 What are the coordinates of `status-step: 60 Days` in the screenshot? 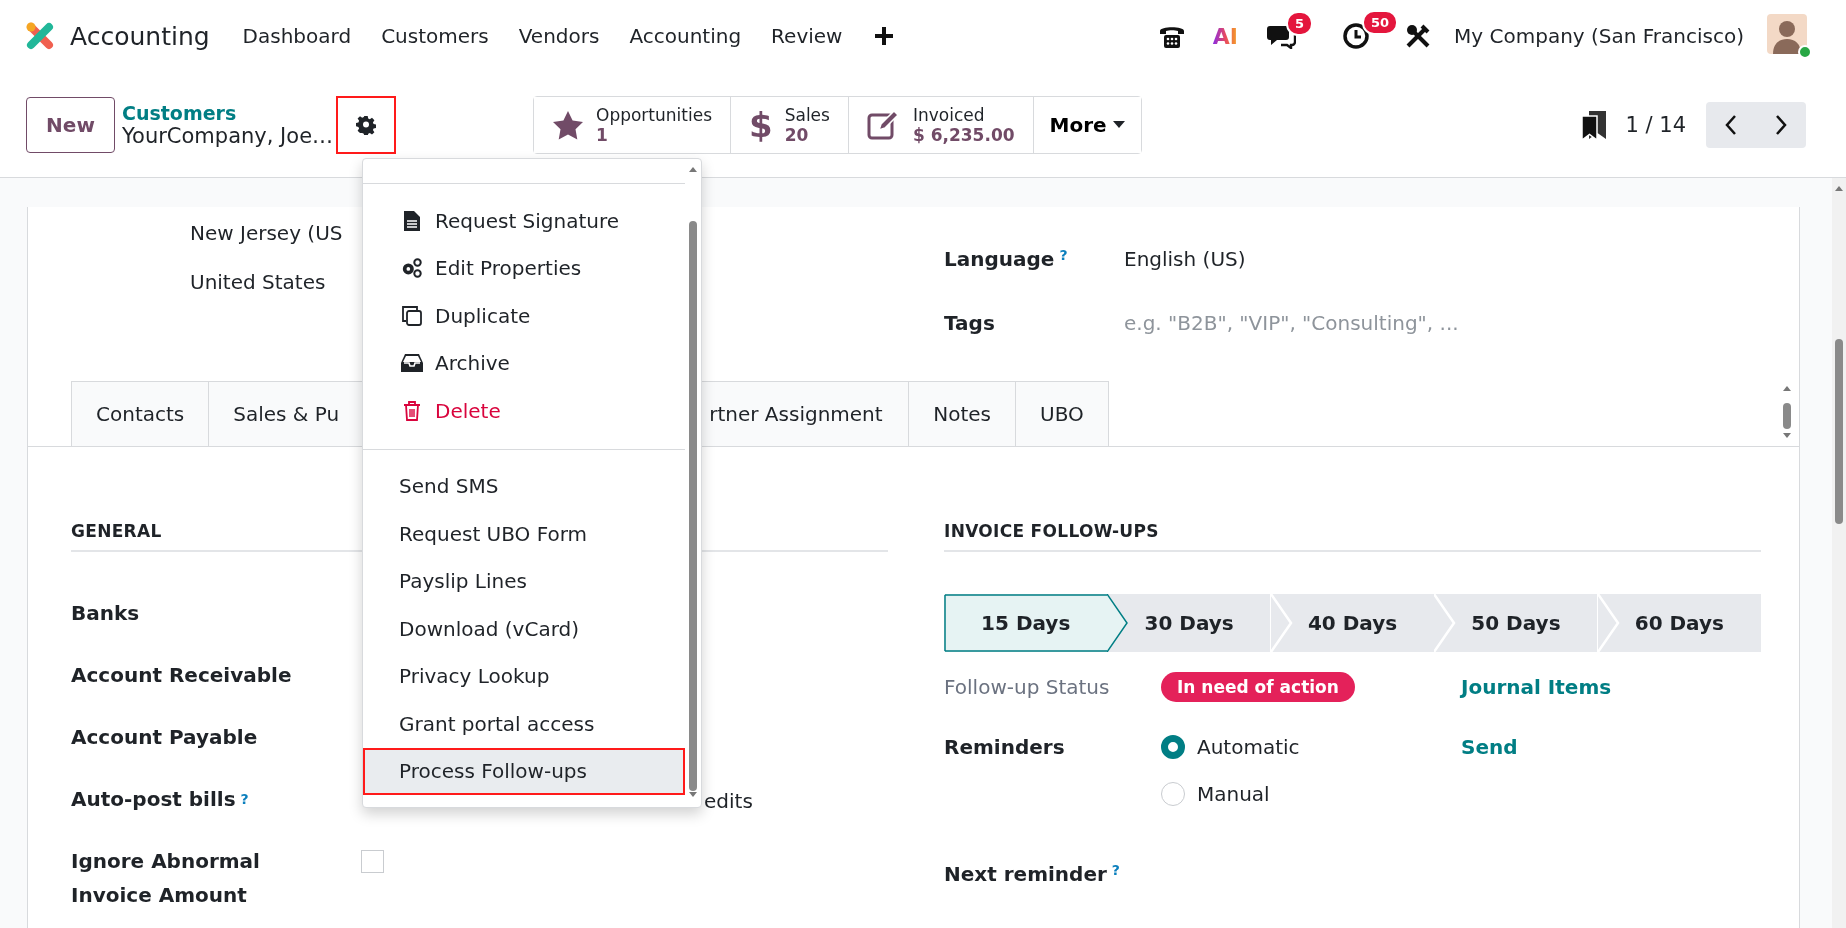 It's located at (1679, 623).